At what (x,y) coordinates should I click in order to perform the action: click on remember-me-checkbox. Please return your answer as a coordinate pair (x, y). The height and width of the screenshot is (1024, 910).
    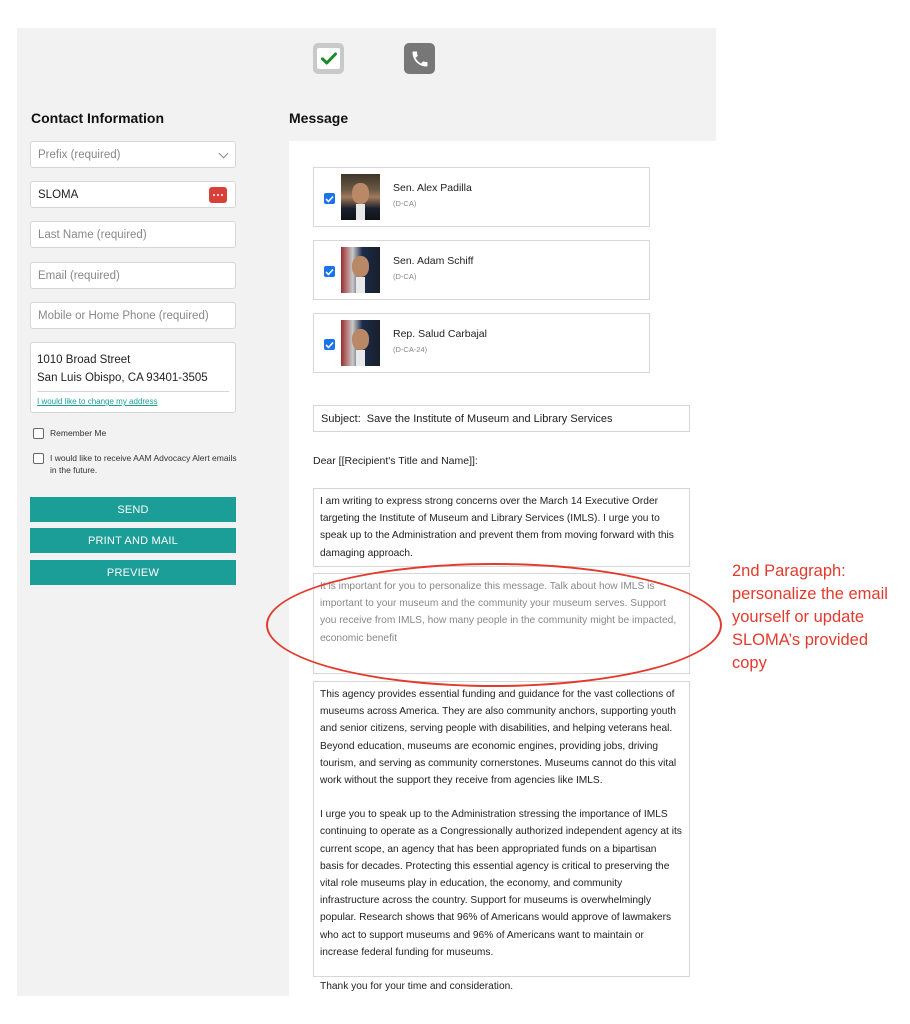
    Looking at the image, I should click on (38, 433).